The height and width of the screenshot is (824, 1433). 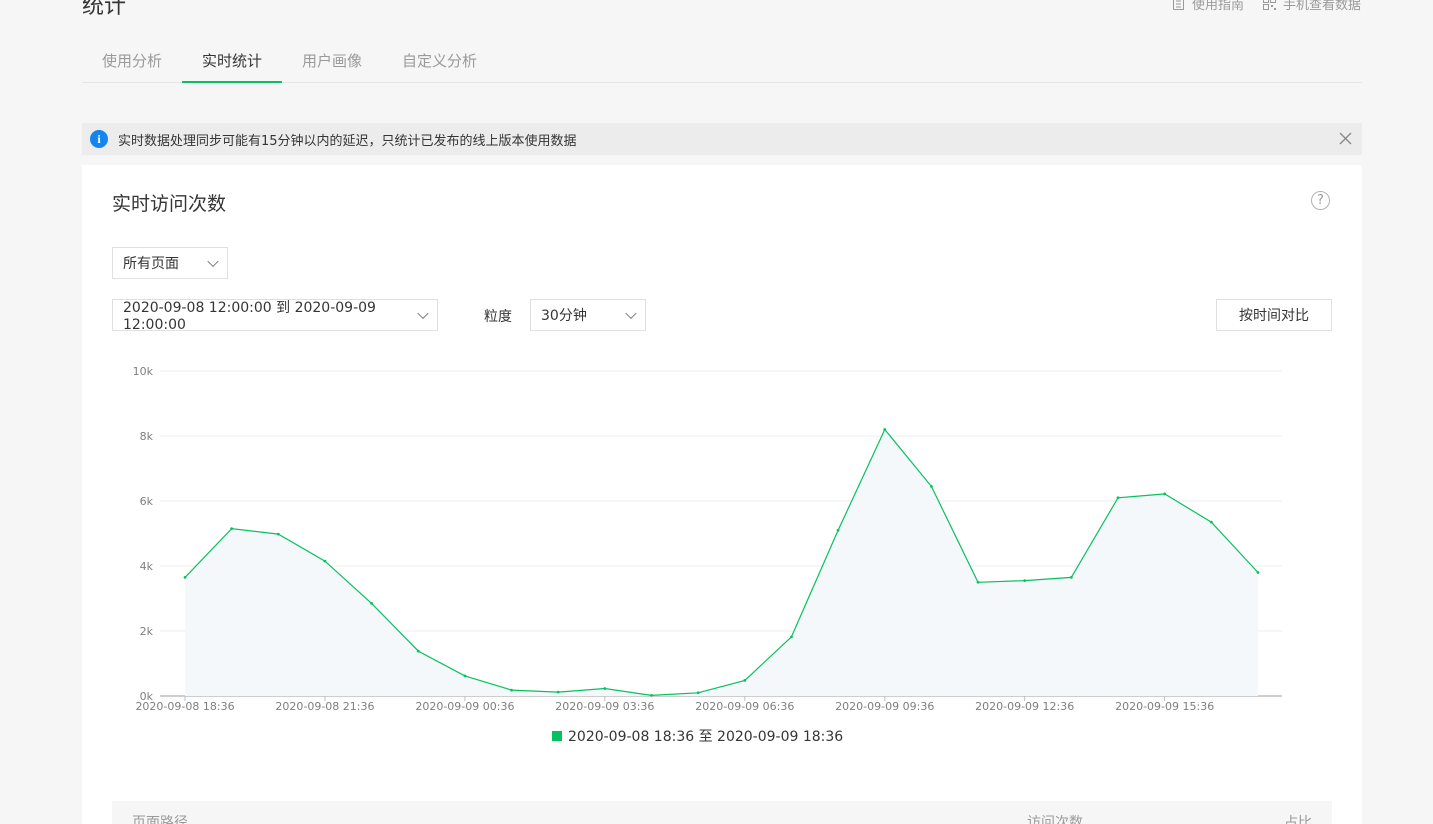 What do you see at coordinates (464, 706) in the screenshot?
I see `x-tick-label: 2020-09-09 00:36` at bounding box center [464, 706].